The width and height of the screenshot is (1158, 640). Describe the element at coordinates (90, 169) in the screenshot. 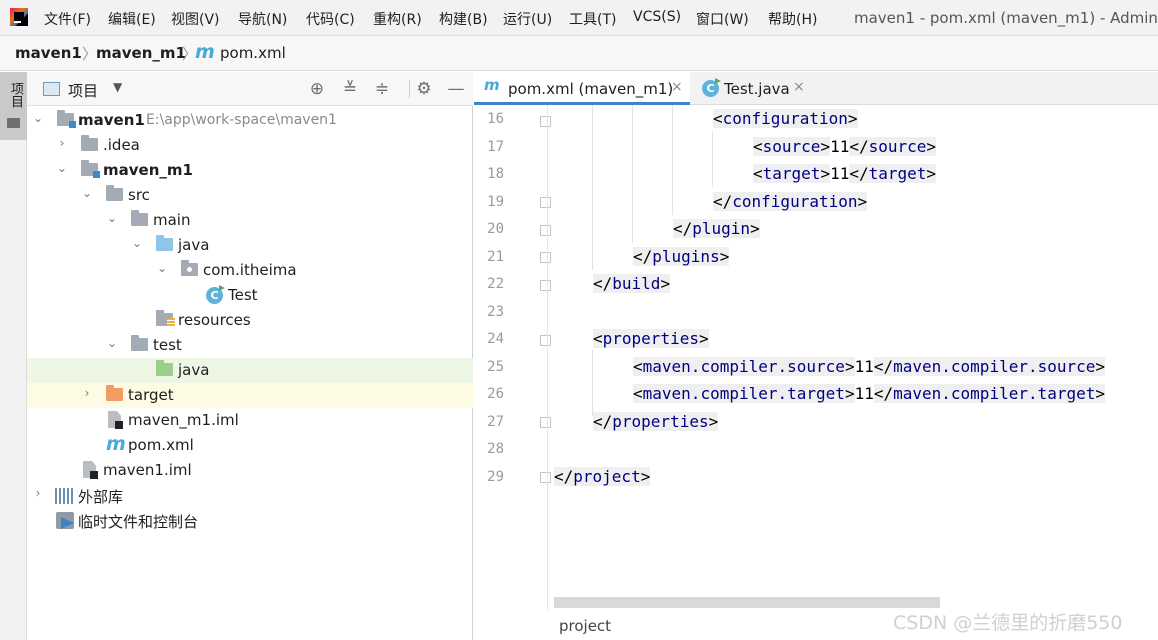

I see `module-folder-icon` at that location.